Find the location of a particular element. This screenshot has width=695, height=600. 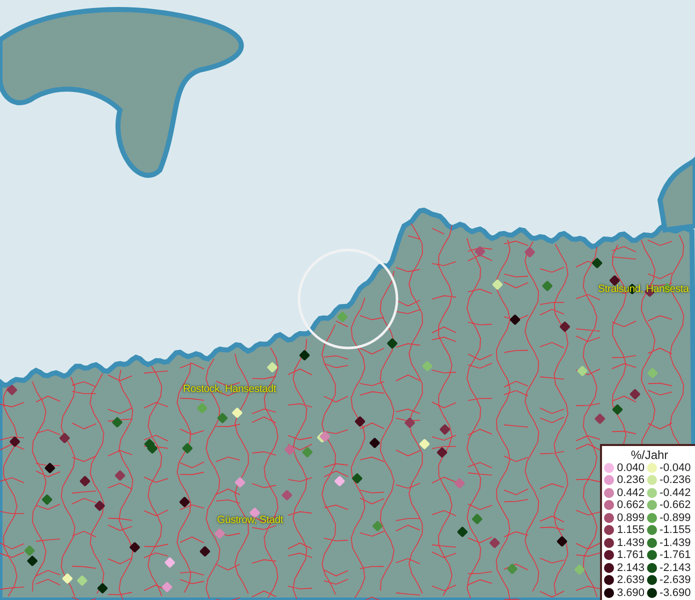

legend-label: -0.236 is located at coordinates (675, 480).